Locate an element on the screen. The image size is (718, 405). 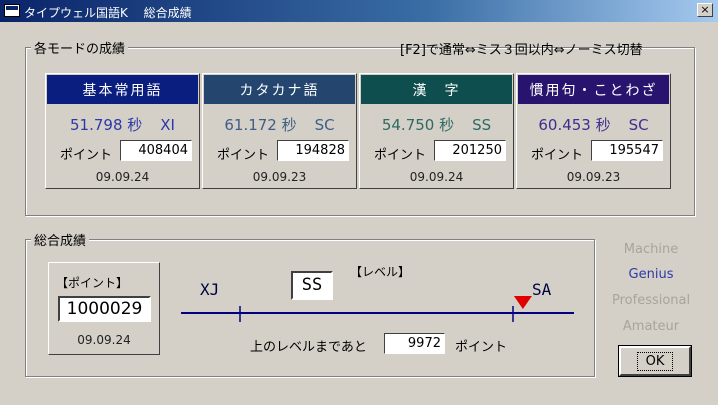
mode-rank: SS is located at coordinates (482, 125).